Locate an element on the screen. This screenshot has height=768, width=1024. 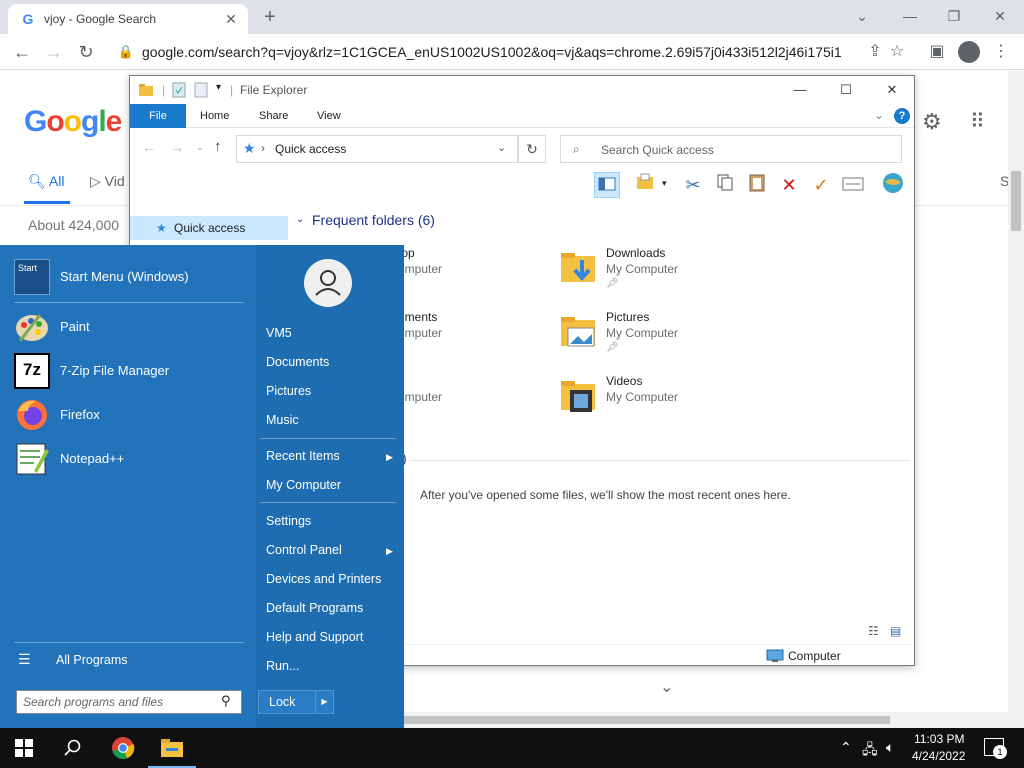
refresh-button: ↻ is located at coordinates (532, 149).